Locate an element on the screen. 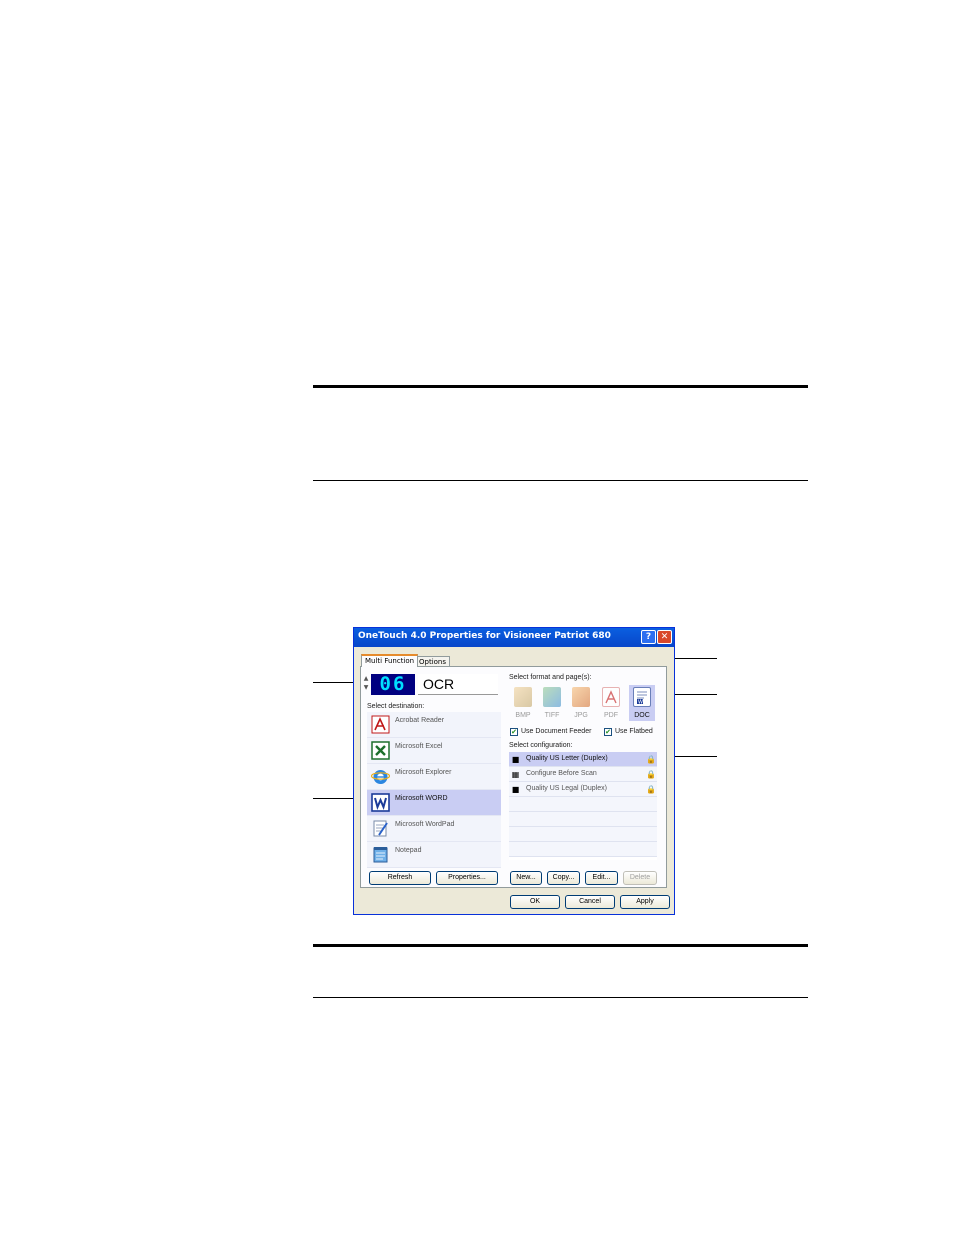 This screenshot has height=1235, width=954. select-configuration-label: Select configuration: is located at coordinates (541, 745).